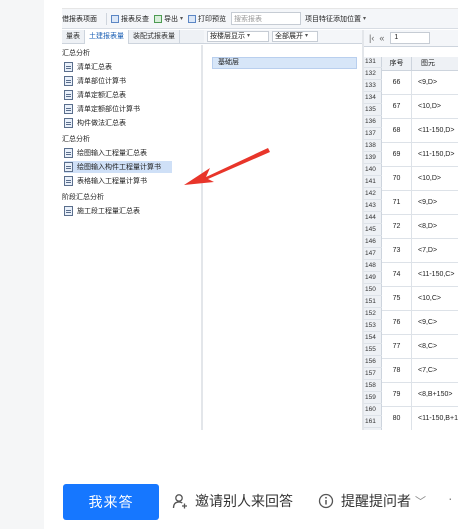  I want to click on tab-prefab-report: 装配式报表量, so click(154, 37).